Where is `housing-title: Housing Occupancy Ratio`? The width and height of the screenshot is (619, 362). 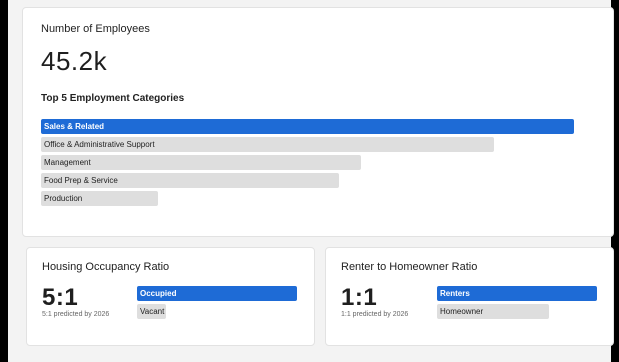 housing-title: Housing Occupancy Ratio is located at coordinates (106, 267).